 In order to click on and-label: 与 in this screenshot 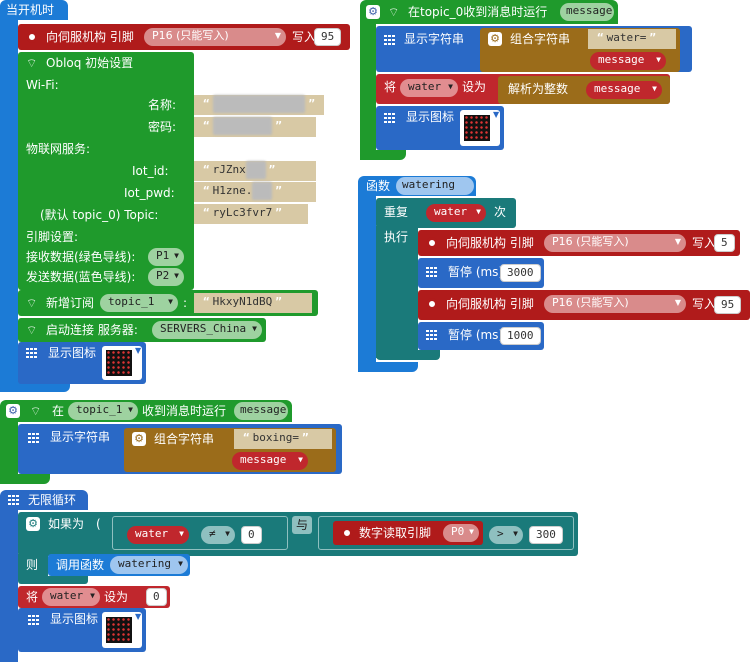, I will do `click(302, 525)`.